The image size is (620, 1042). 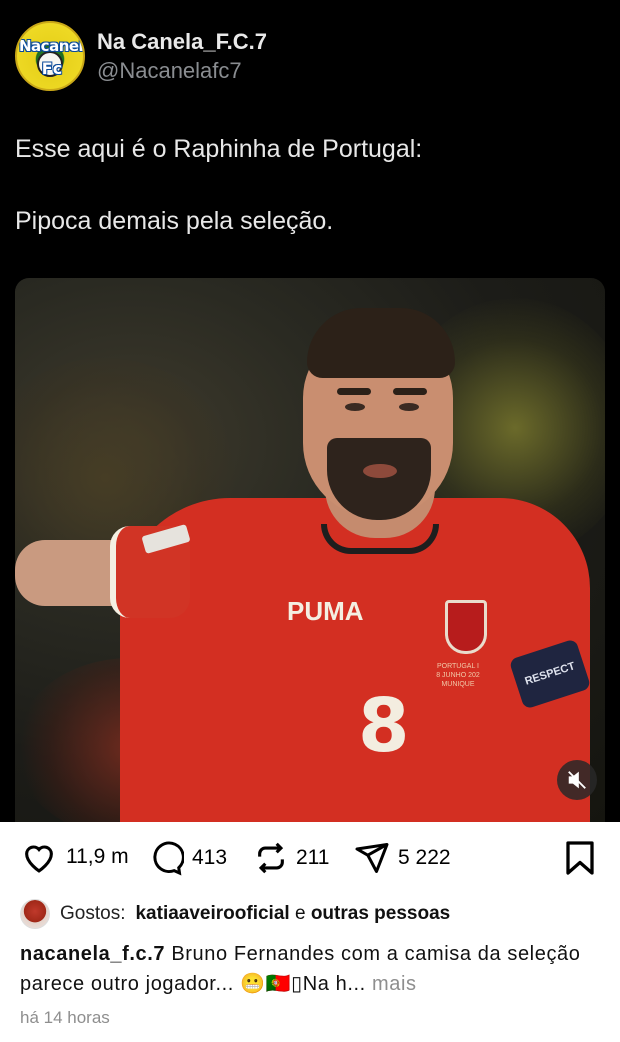 I want to click on player-hair, so click(x=381, y=343).